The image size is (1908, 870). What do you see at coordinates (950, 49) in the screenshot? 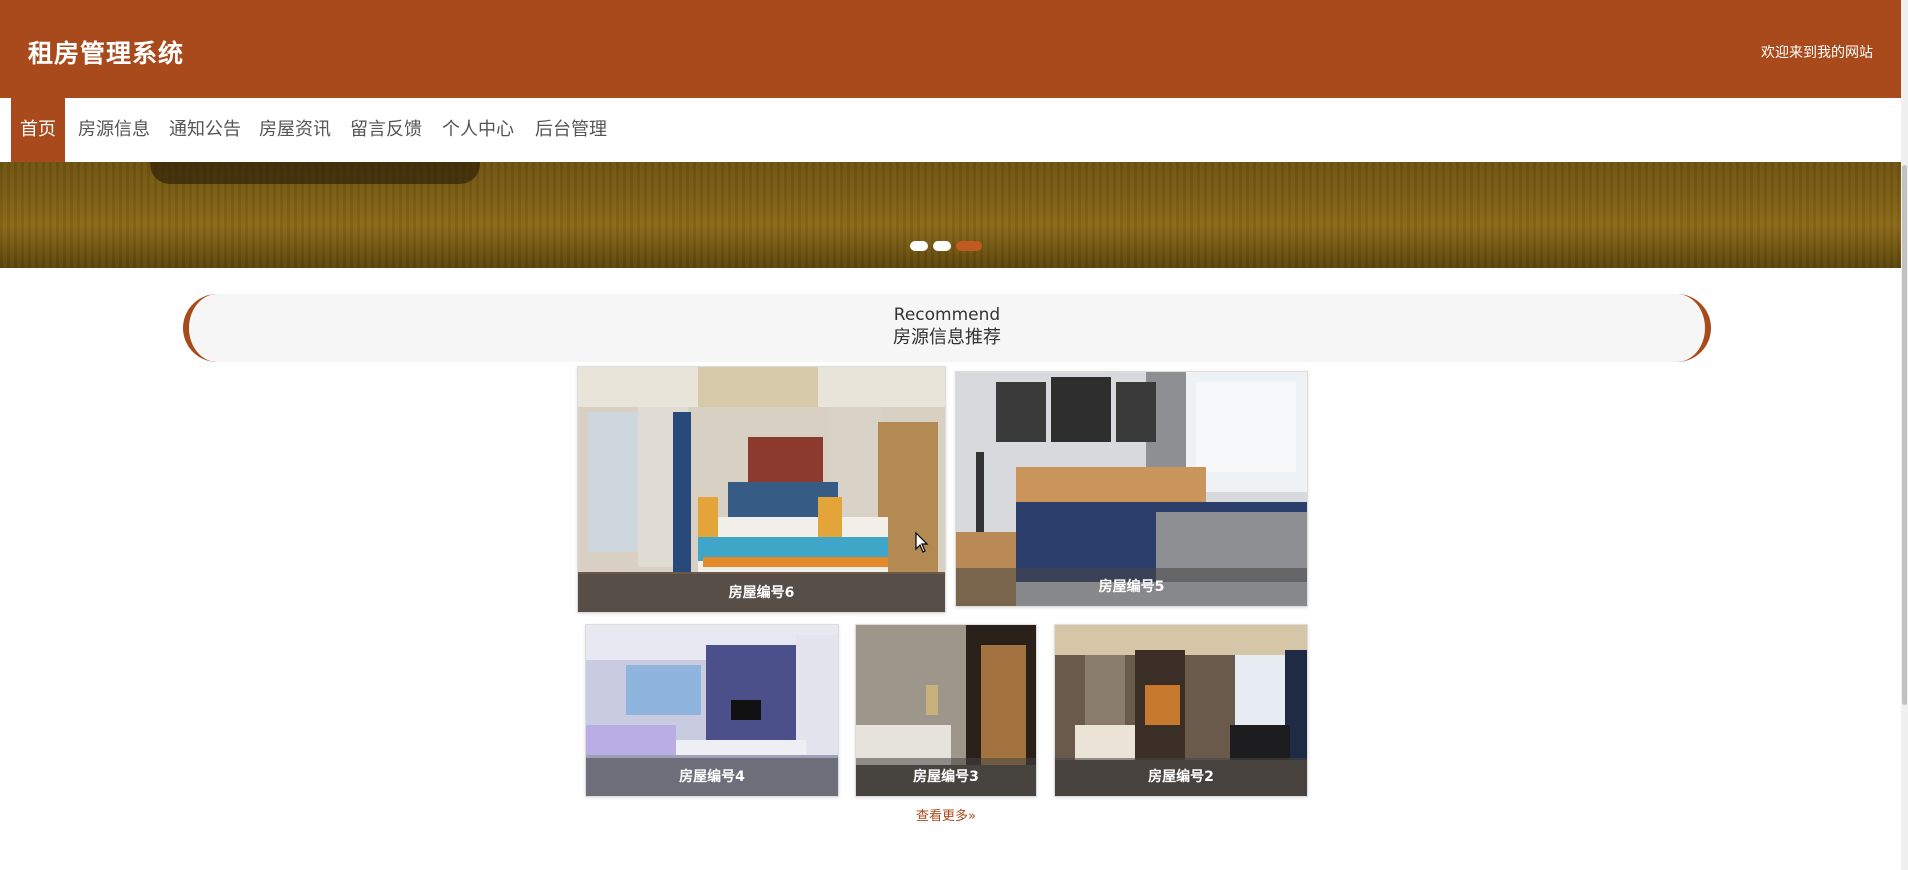
I see `site-header: 租房管理系统 欢迎来到我的网站` at bounding box center [950, 49].